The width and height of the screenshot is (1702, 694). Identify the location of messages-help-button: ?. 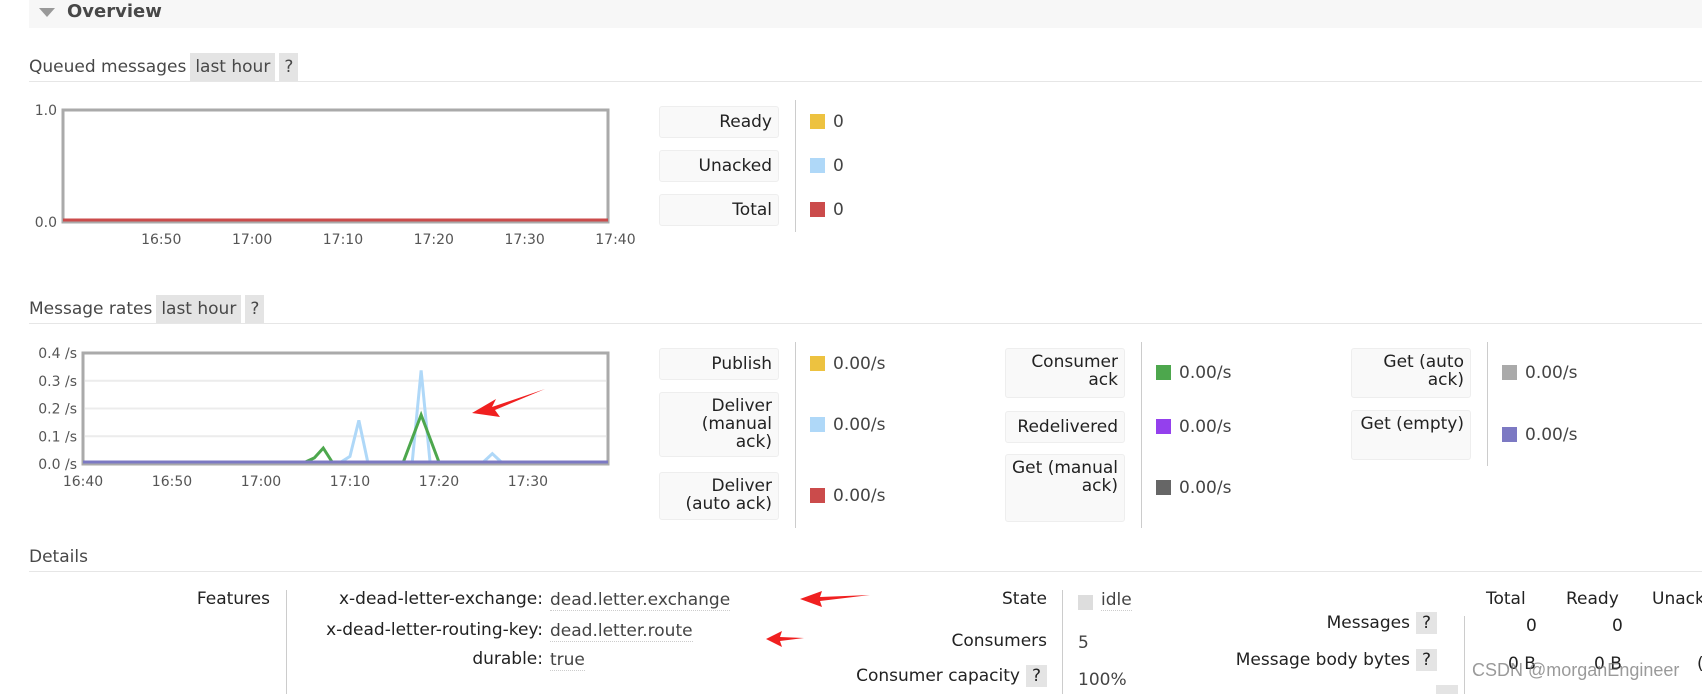
(1426, 623).